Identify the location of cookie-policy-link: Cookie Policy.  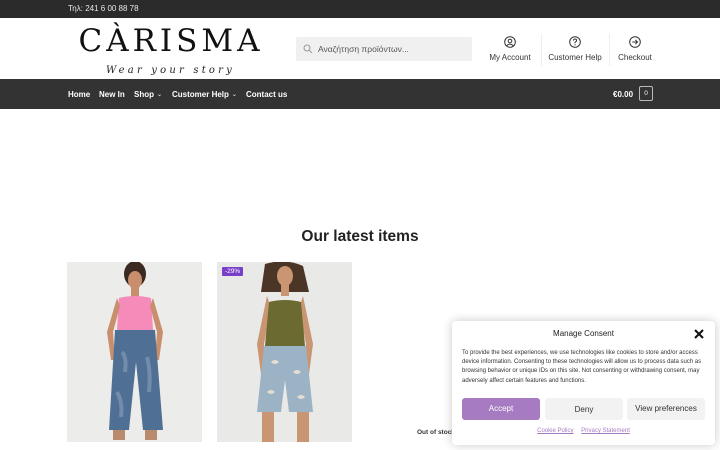
(555, 431).